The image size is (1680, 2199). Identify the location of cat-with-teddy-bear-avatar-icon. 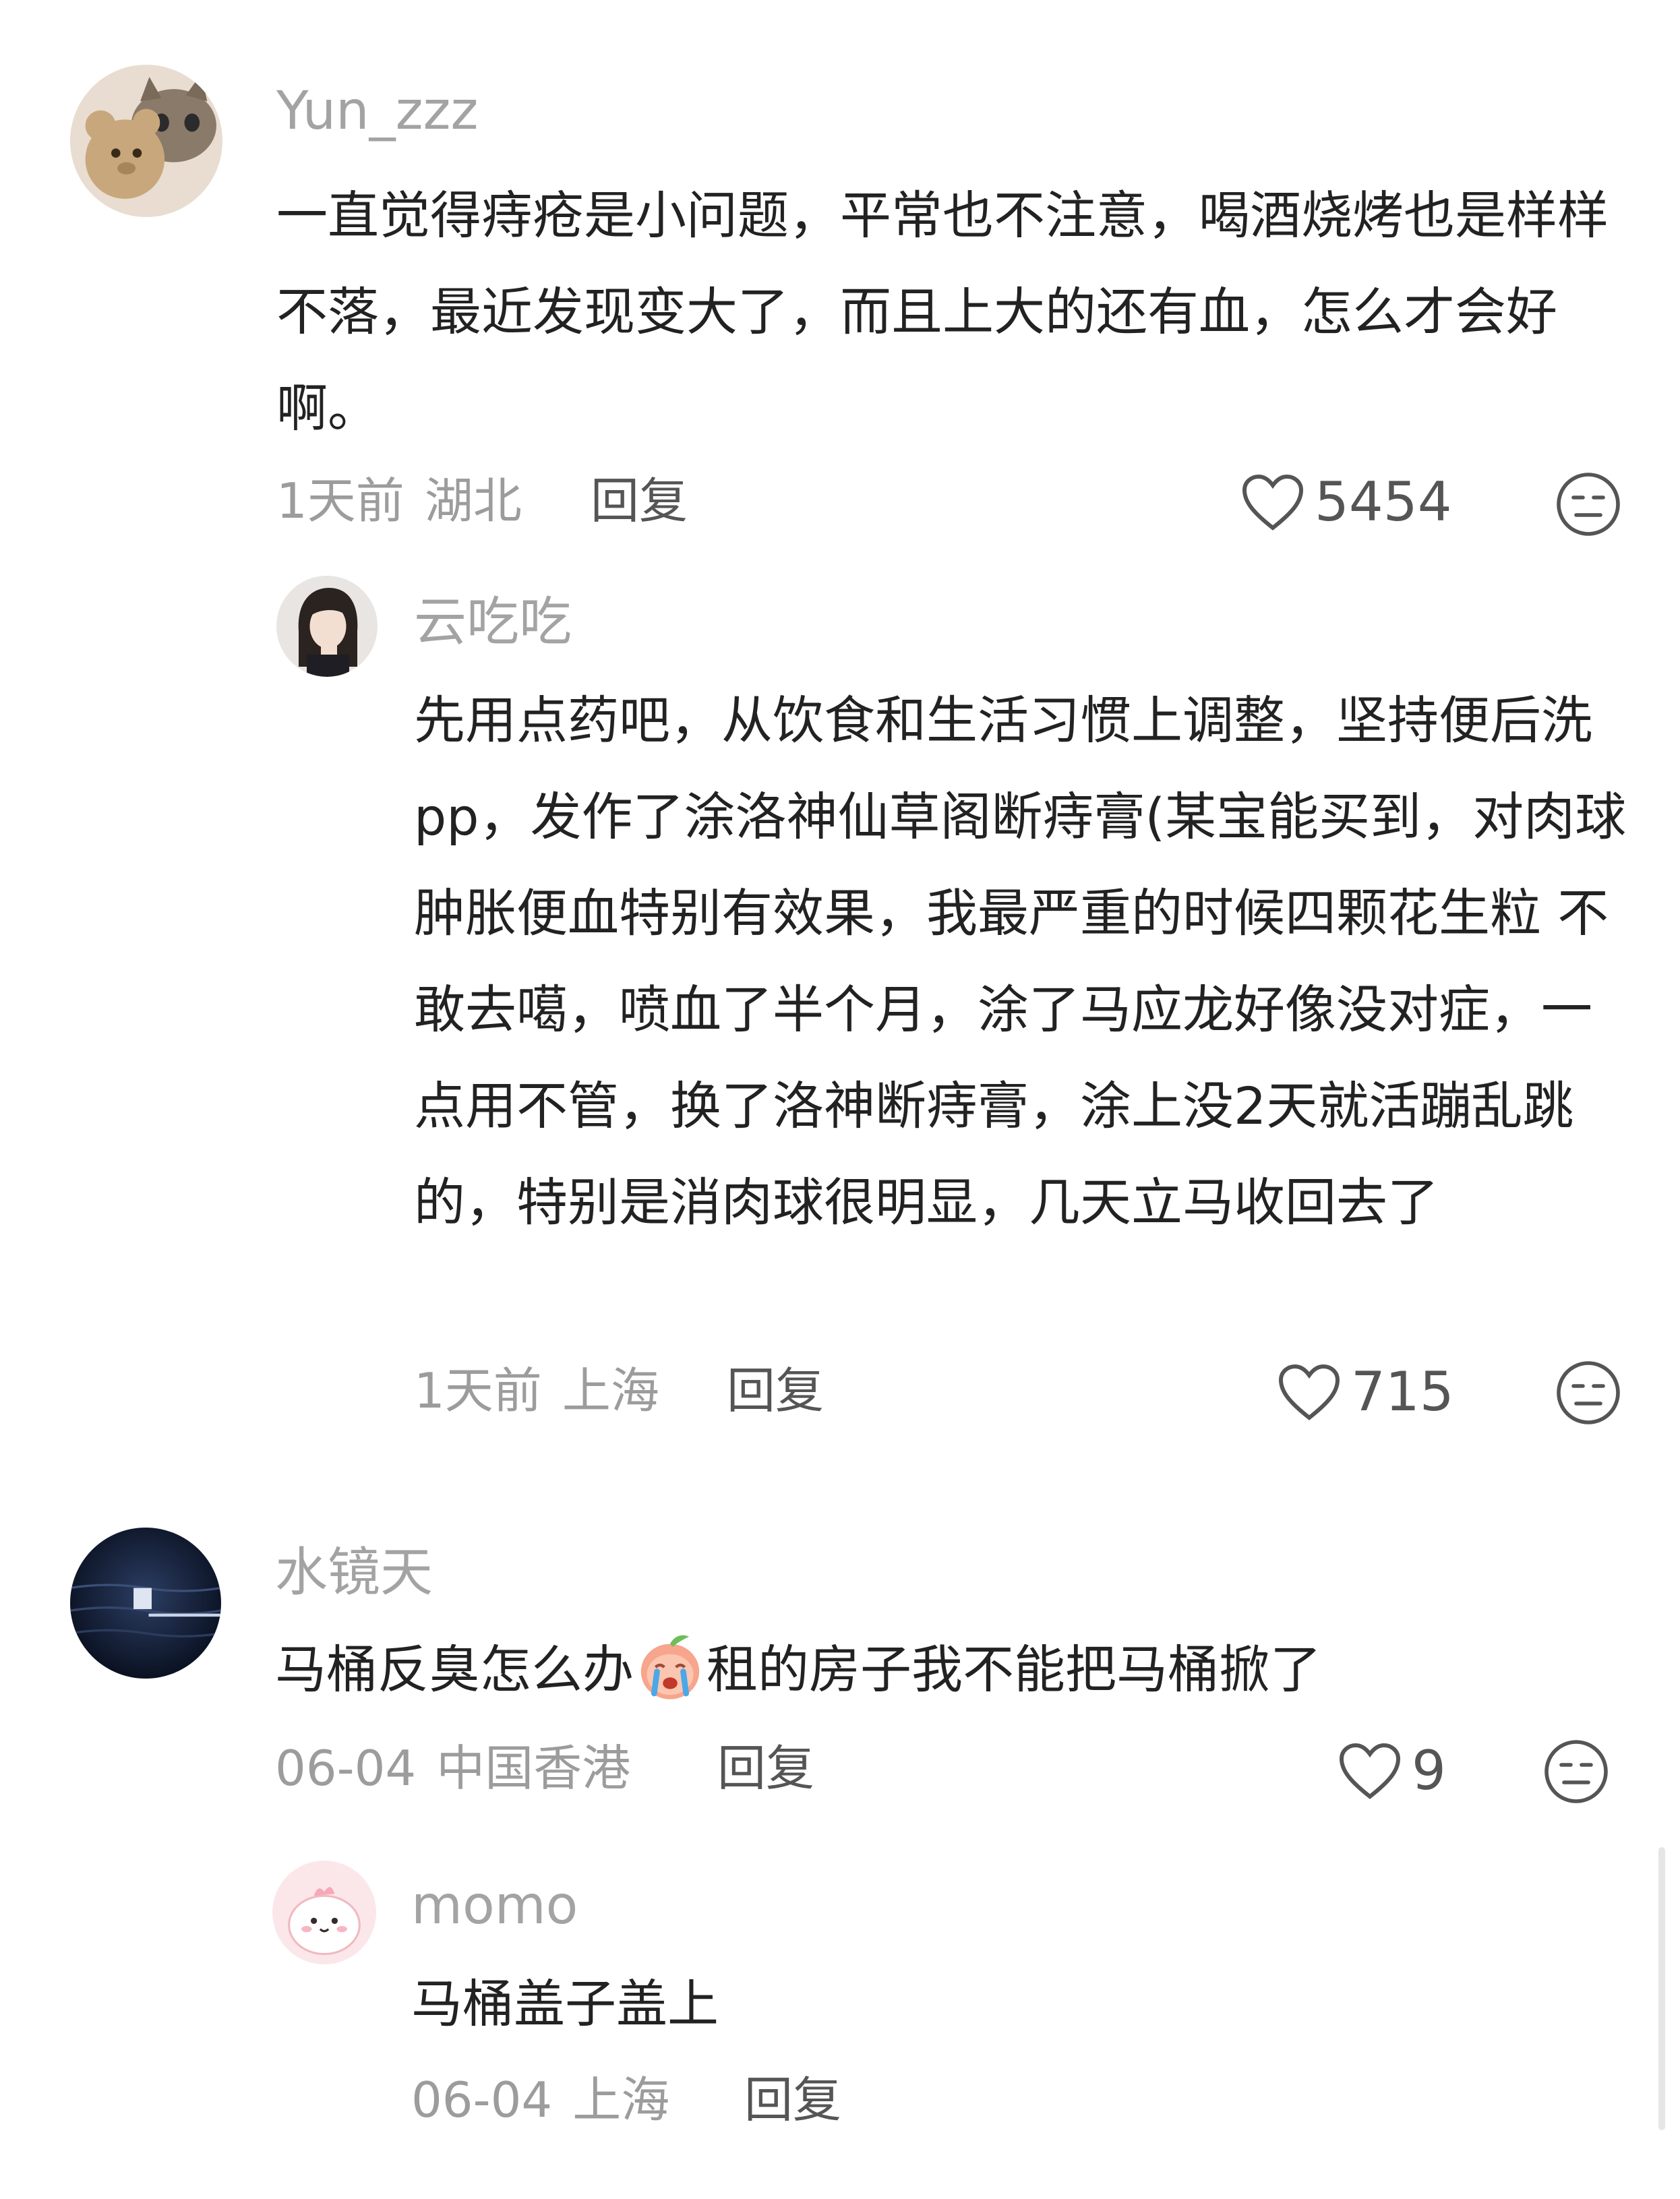
(146, 141).